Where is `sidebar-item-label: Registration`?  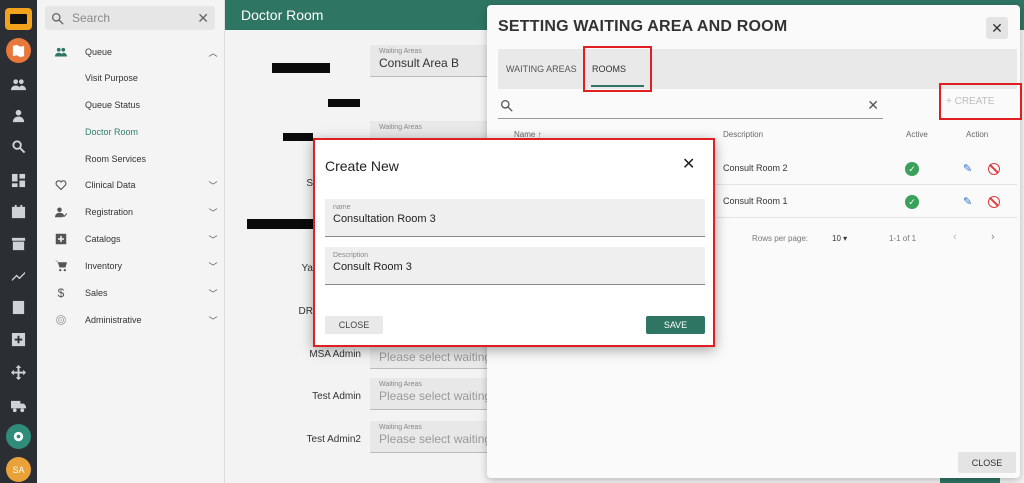
sidebar-item-label: Registration is located at coordinates (109, 212).